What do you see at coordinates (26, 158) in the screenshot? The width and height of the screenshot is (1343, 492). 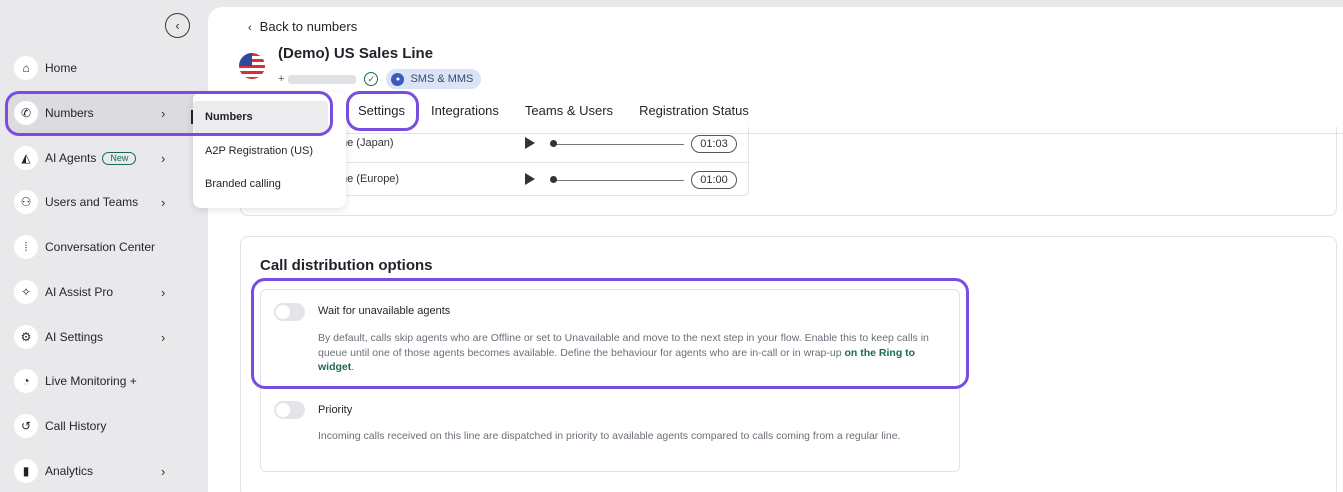 I see `ai-agent-icon: ◭` at bounding box center [26, 158].